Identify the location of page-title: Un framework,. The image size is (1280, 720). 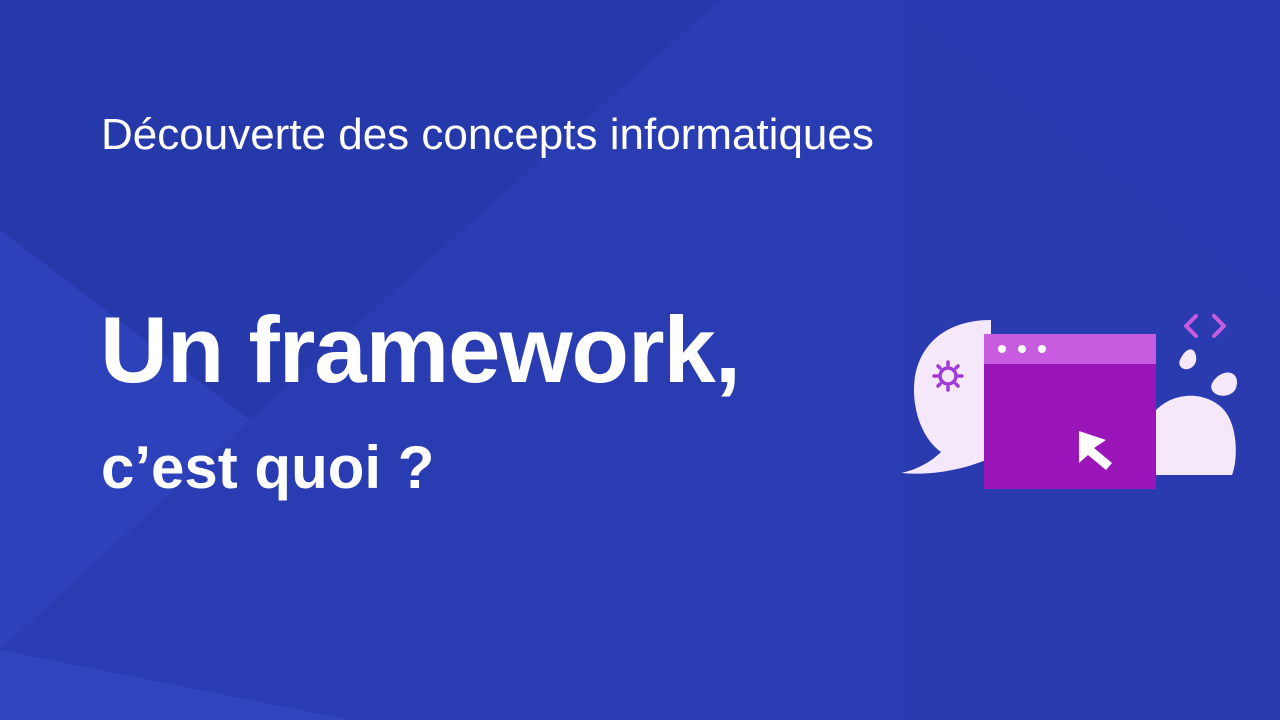
(420, 349).